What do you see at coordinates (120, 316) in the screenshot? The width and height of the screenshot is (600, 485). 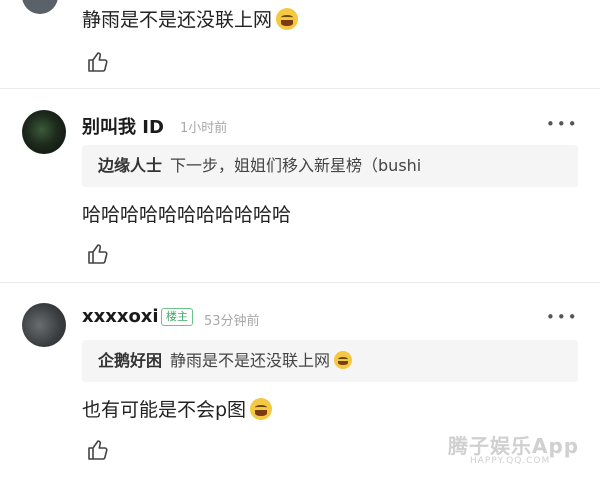 I see `username: xxxxoxi` at bounding box center [120, 316].